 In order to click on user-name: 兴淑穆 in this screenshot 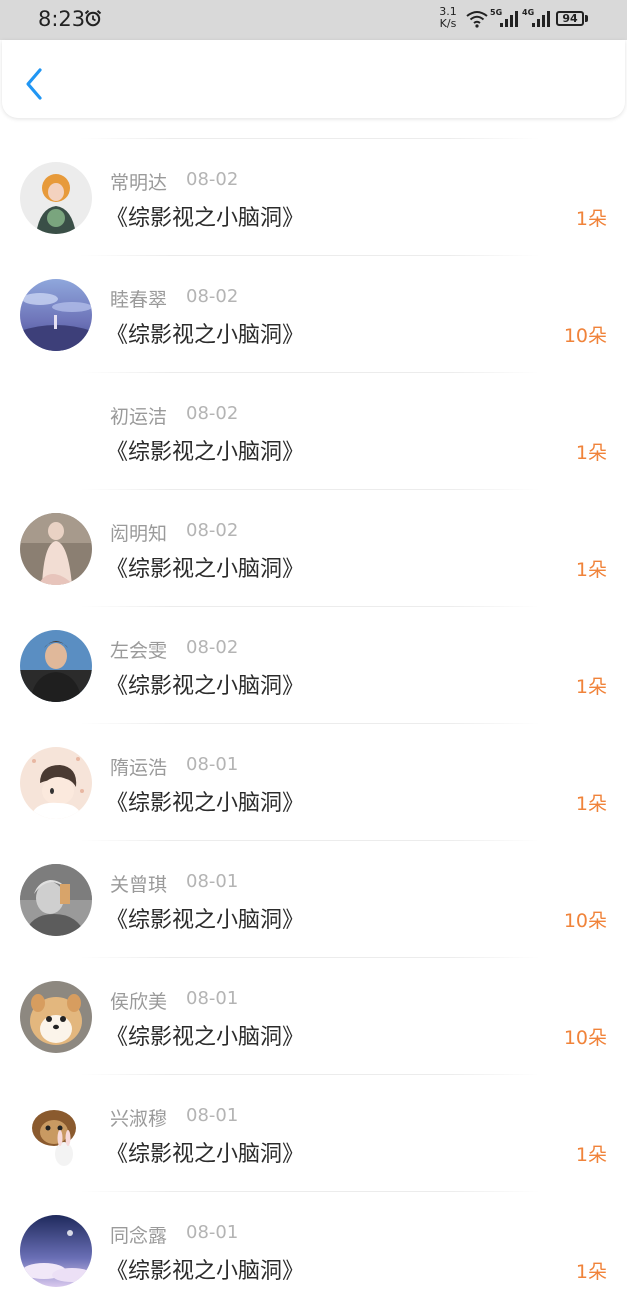, I will do `click(139, 1119)`.